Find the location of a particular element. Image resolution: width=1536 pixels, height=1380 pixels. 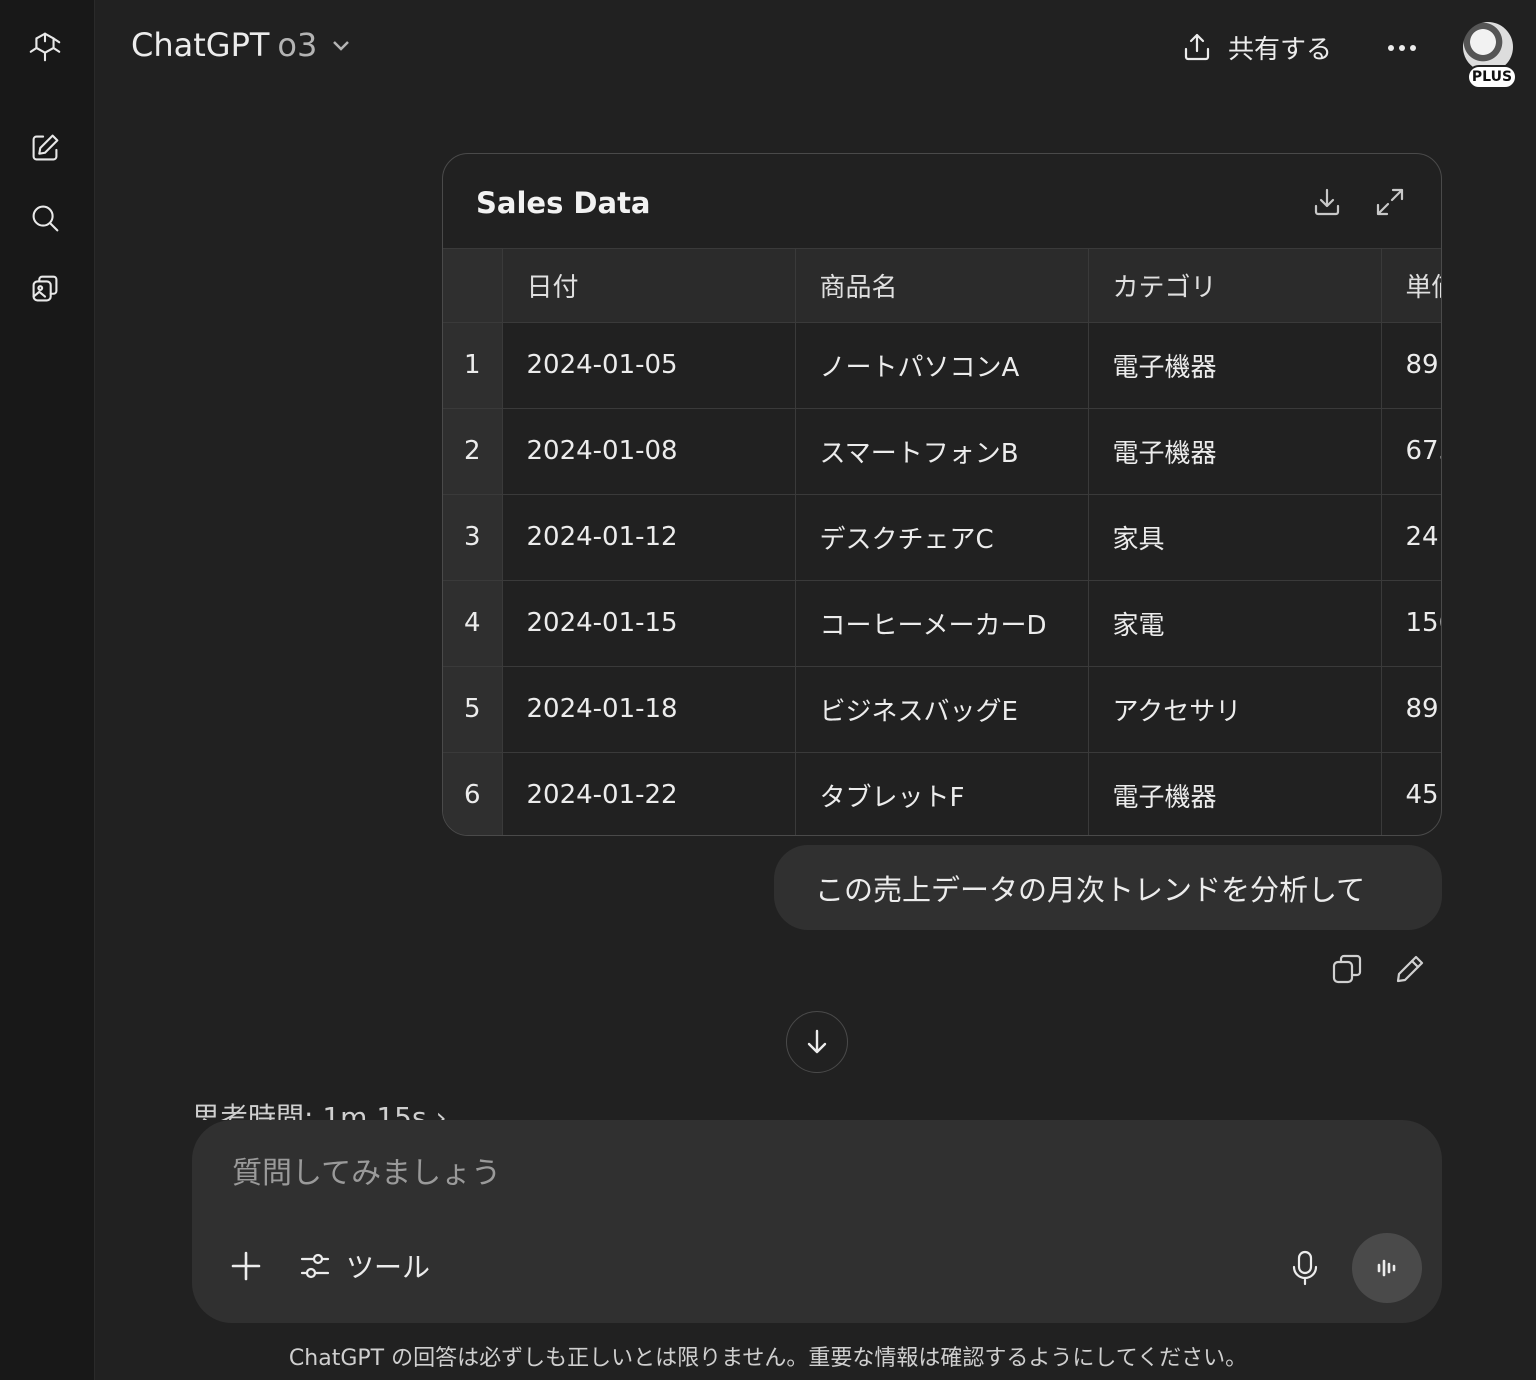

cell-product: タブレットF is located at coordinates (942, 793).